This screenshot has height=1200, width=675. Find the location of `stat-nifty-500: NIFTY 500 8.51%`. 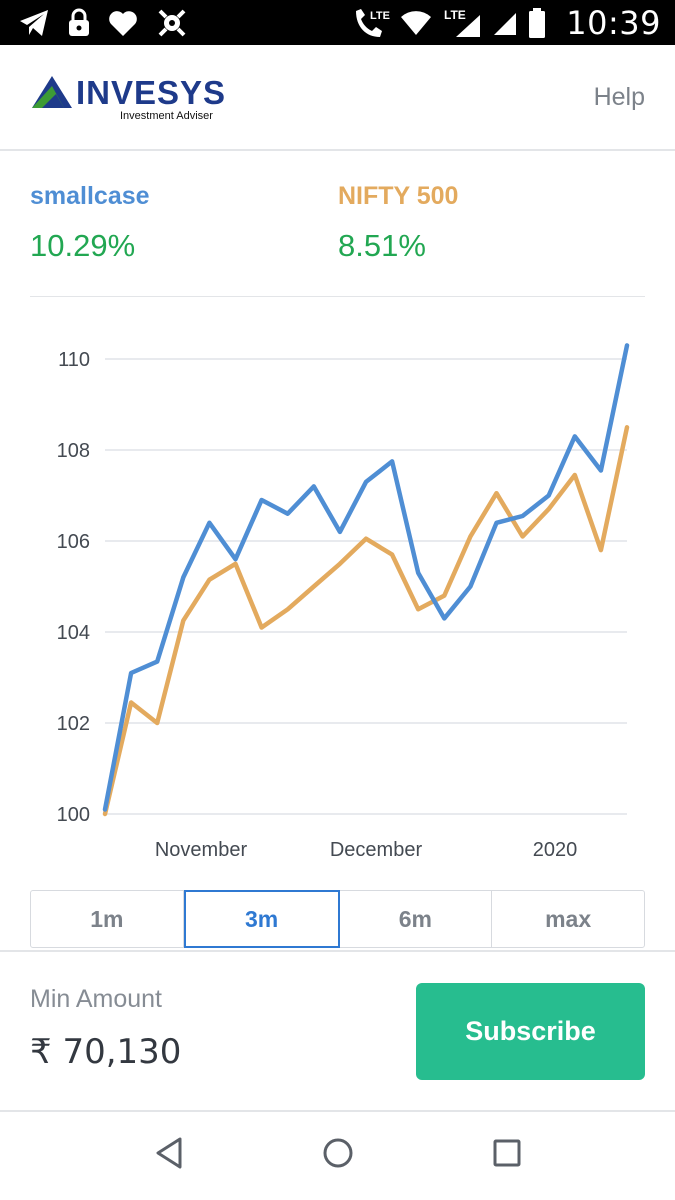

stat-nifty-500: NIFTY 500 8.51% is located at coordinates (398, 223).